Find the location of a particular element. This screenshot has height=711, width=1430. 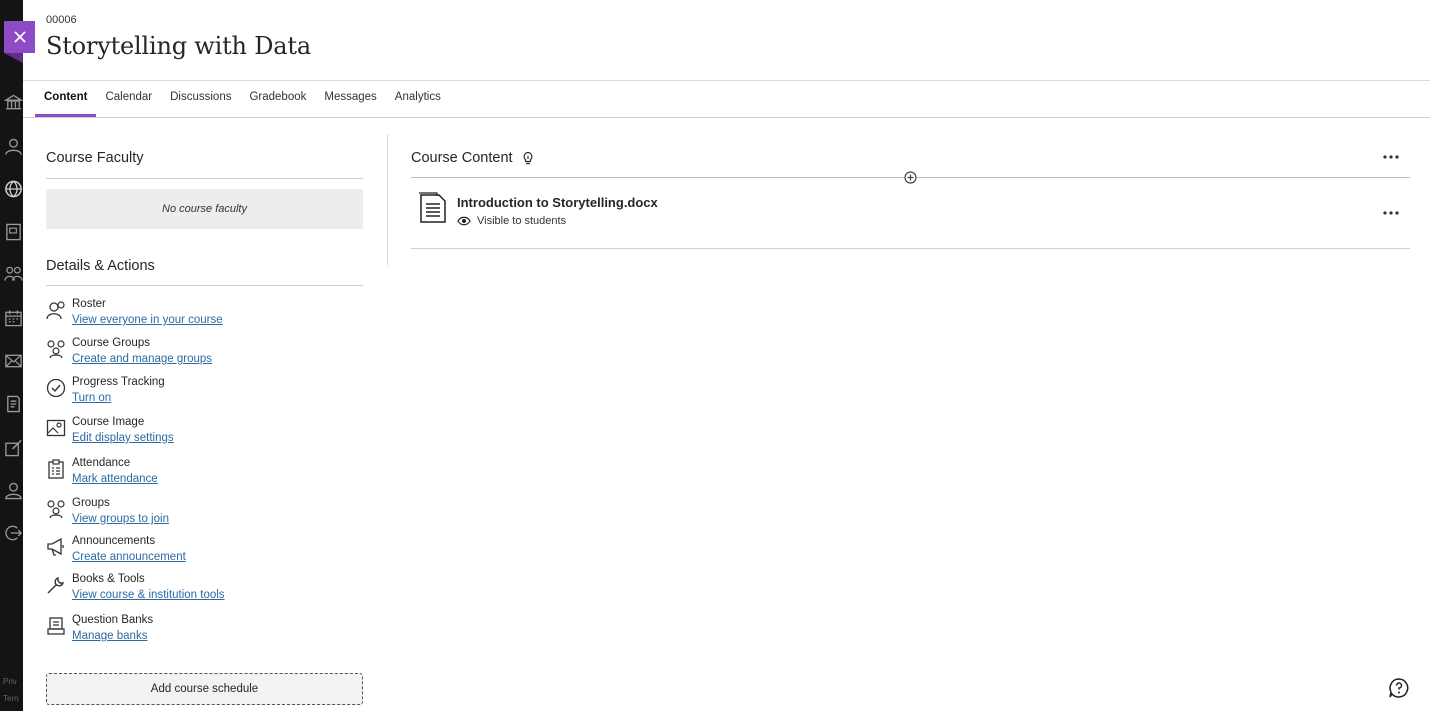

terms-link: Tern is located at coordinates (11, 699).